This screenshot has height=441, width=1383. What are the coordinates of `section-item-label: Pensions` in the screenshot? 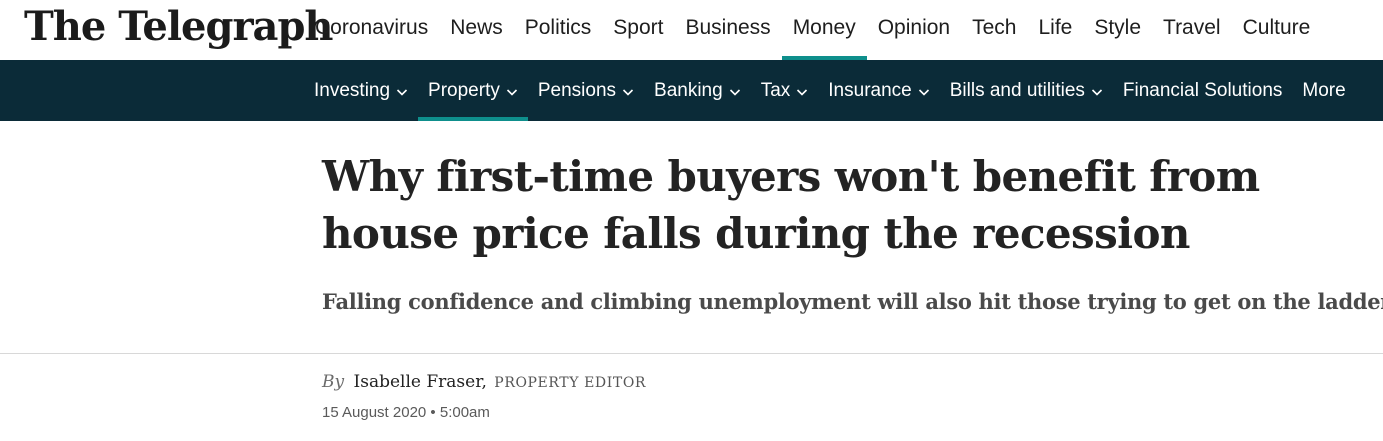 It's located at (577, 90).